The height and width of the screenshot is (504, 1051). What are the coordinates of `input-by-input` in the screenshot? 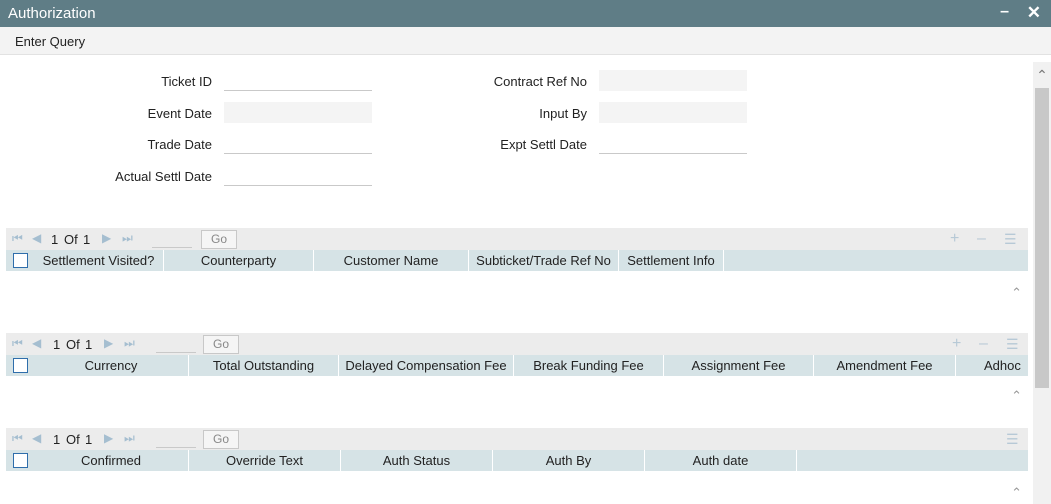 It's located at (673, 112).